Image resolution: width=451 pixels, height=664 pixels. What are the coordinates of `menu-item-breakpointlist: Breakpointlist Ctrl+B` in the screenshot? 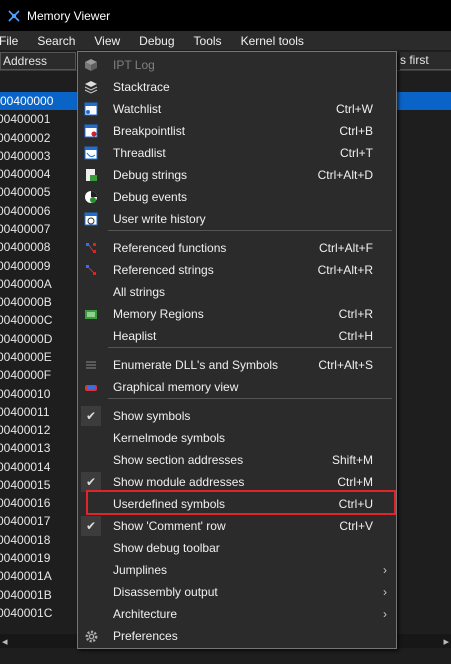 It's located at (237, 131).